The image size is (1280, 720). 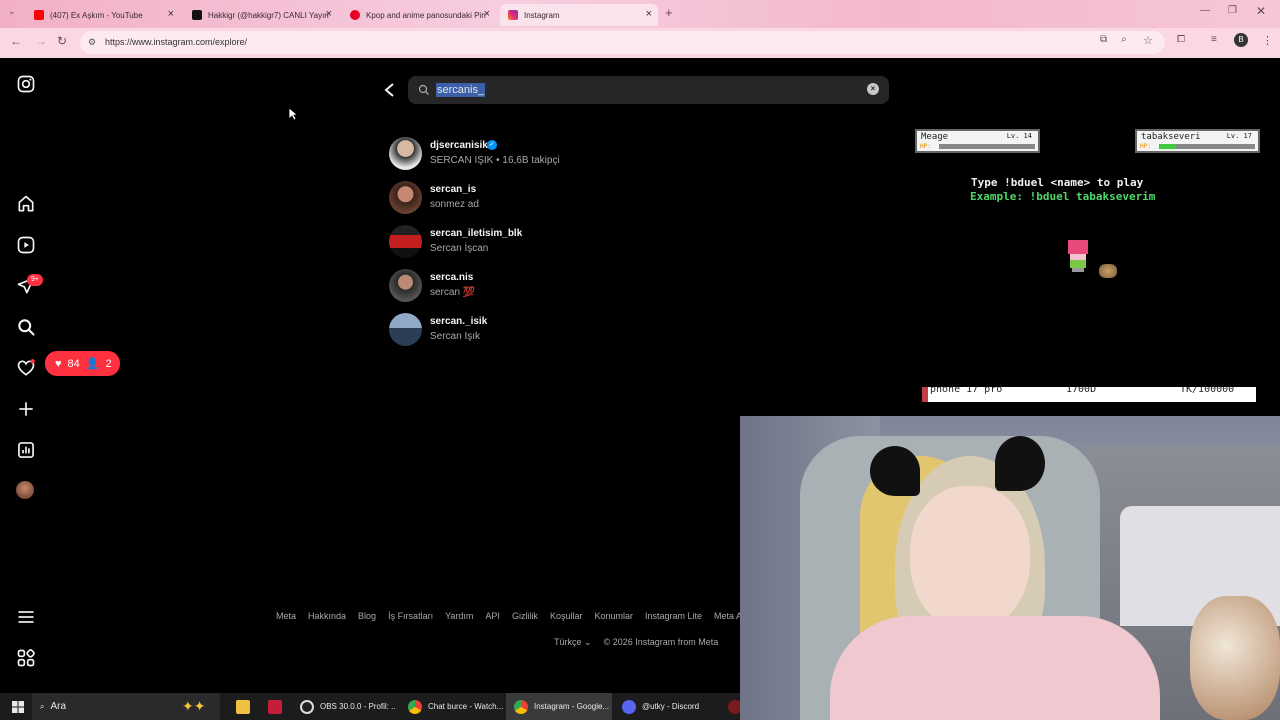 What do you see at coordinates (925, 146) in the screenshot?
I see `player1-hp-label: HP:` at bounding box center [925, 146].